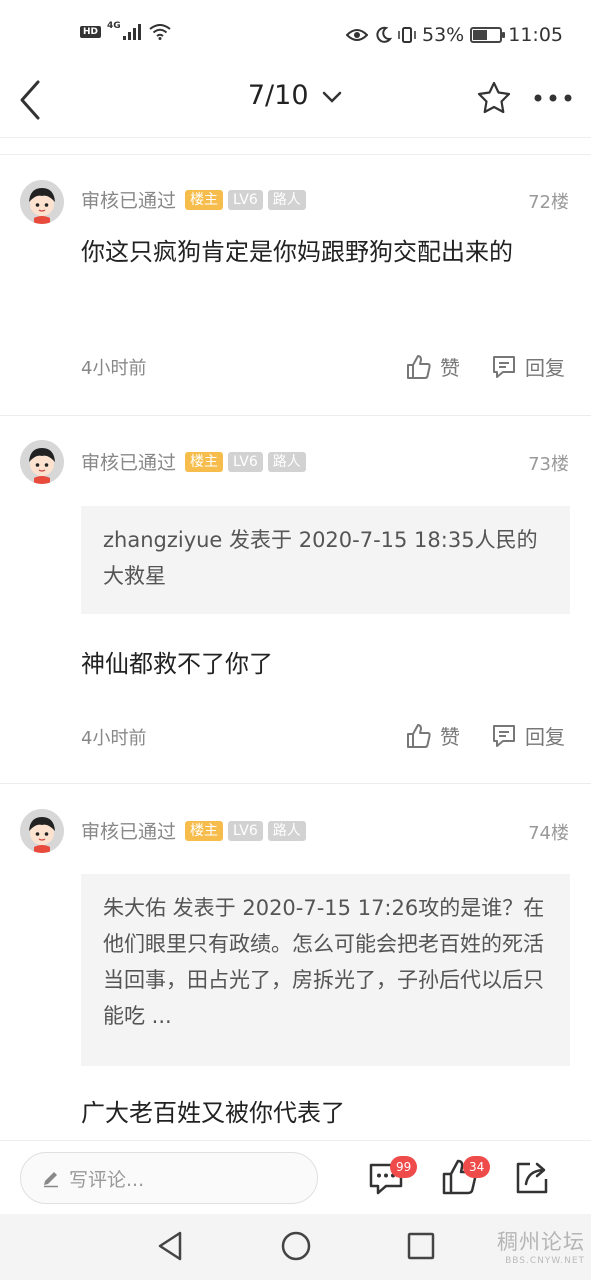 This screenshot has width=591, height=1280. I want to click on network-type: 4G, so click(114, 26).